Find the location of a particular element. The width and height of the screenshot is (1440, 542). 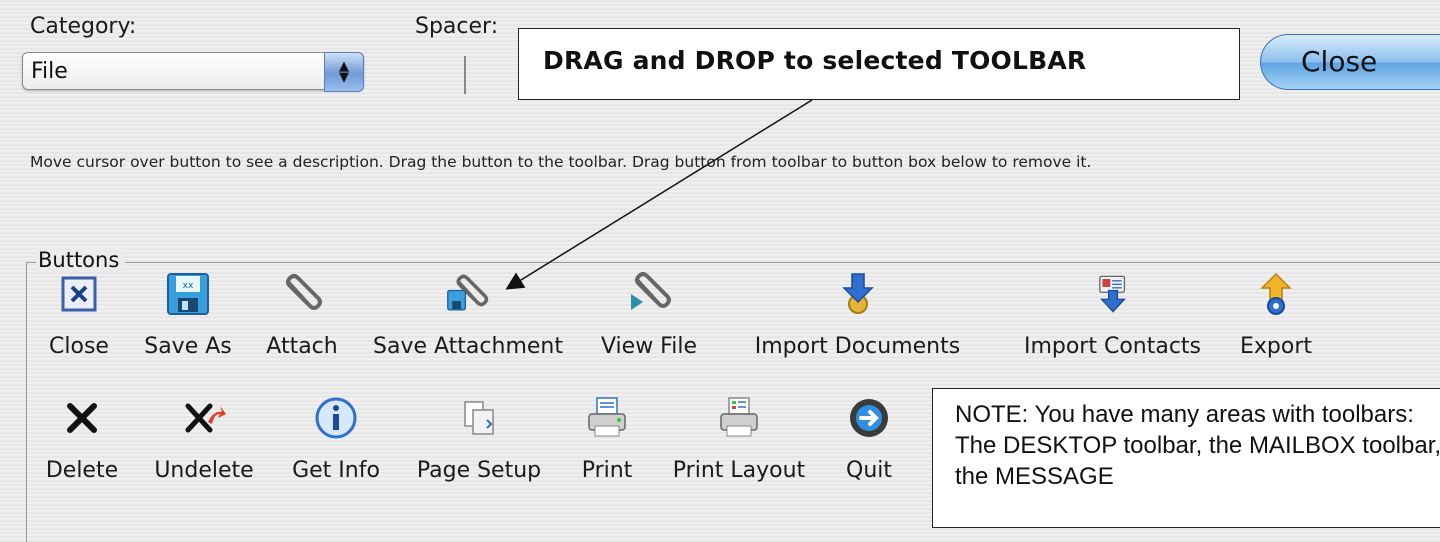

button-import-contacts: Import Contacts is located at coordinates (1112, 315).